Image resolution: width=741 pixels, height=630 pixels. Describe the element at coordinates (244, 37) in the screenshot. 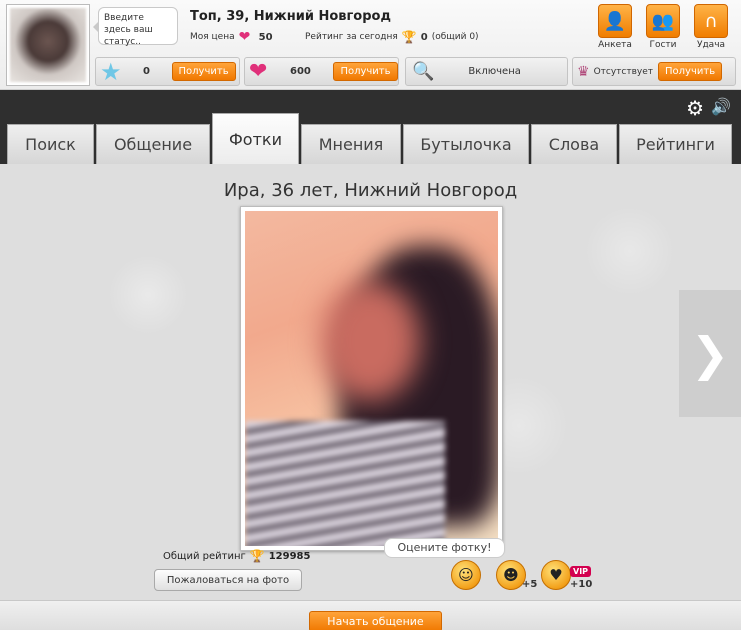

I see `heart-icon: ❤` at that location.